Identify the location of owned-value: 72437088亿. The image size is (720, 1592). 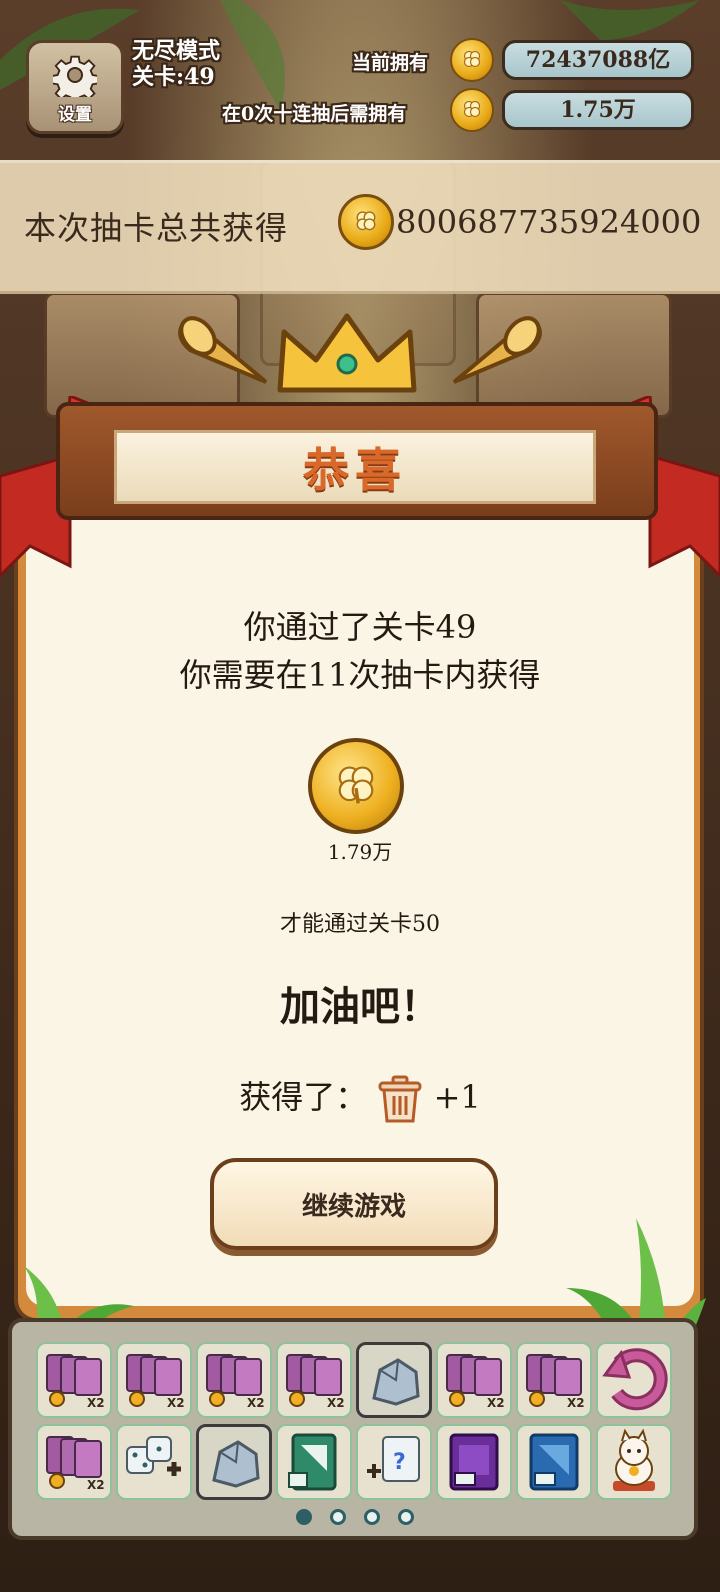
(598, 60).